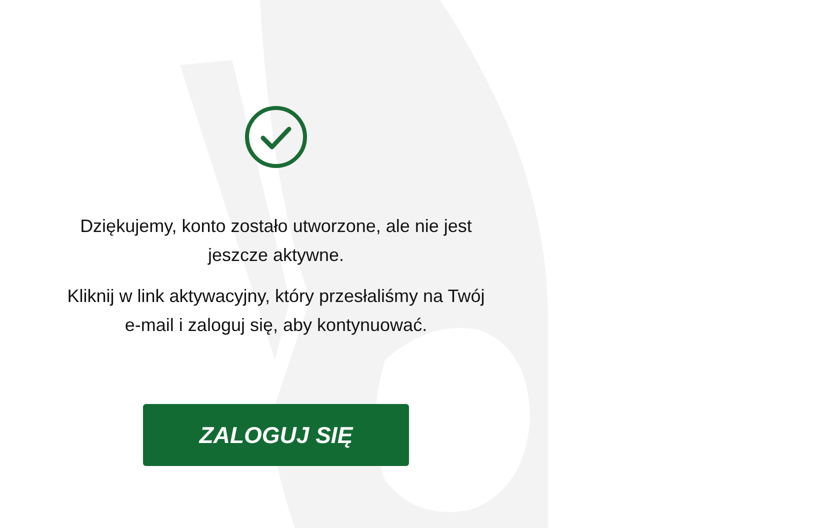 This screenshot has height=528, width=819. Describe the element at coordinates (276, 311) in the screenshot. I see `activation-instructions: Kliknij w link aktywacyjny, który przesłaliśmy na Twój e-mail i zaloguj się, aby kontynuować.` at that location.